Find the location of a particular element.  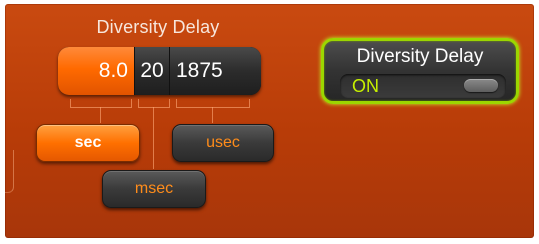

msec-bracket is located at coordinates (154, 103).